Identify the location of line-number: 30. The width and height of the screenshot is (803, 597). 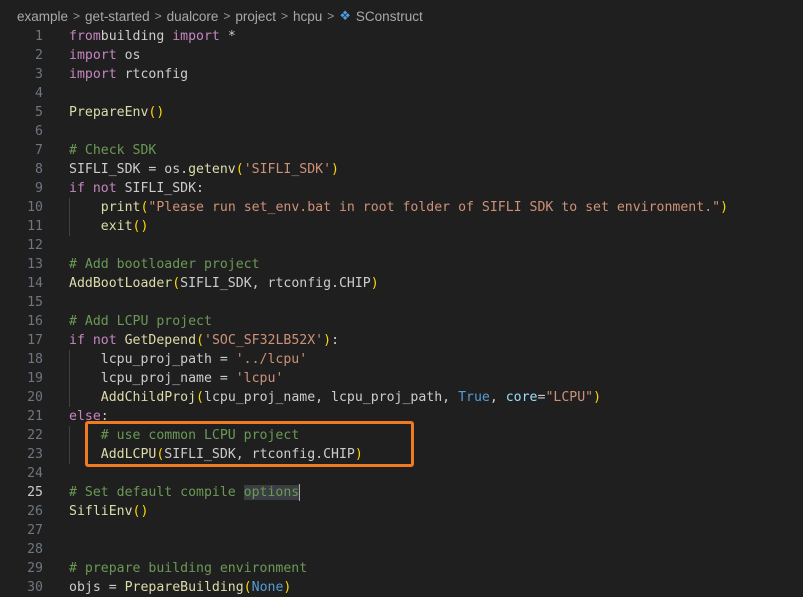
(35, 587).